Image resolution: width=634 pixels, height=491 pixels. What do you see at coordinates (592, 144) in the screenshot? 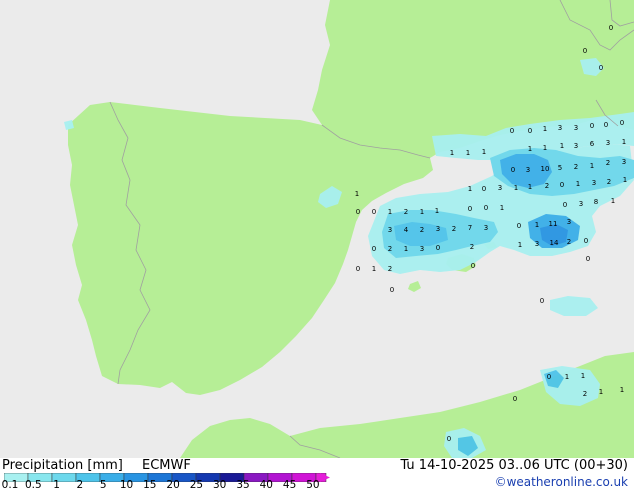
I see `precip-value: 6` at bounding box center [592, 144].